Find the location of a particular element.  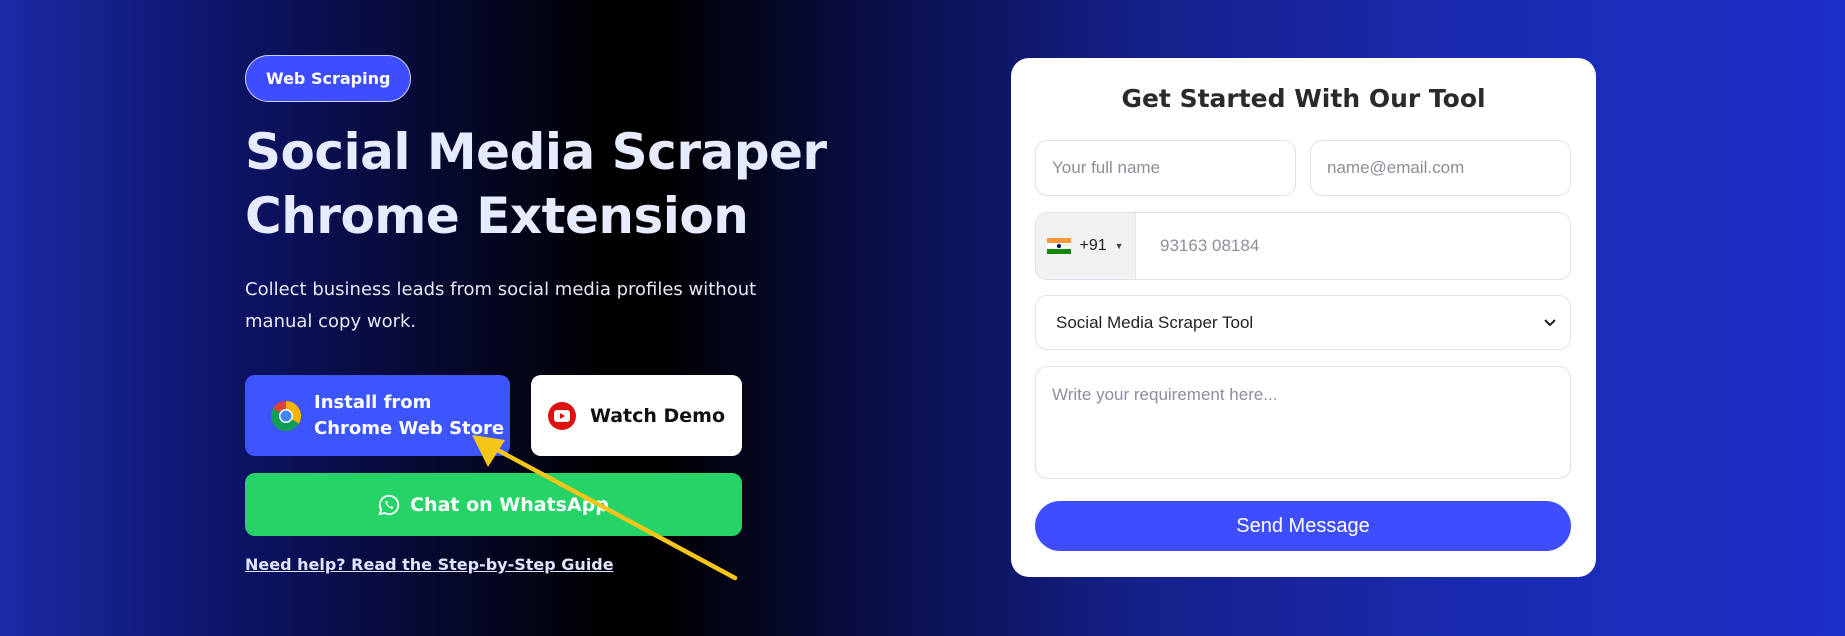

help-guide-link: Need help? Read the Step-by-Step Guide is located at coordinates (429, 564).